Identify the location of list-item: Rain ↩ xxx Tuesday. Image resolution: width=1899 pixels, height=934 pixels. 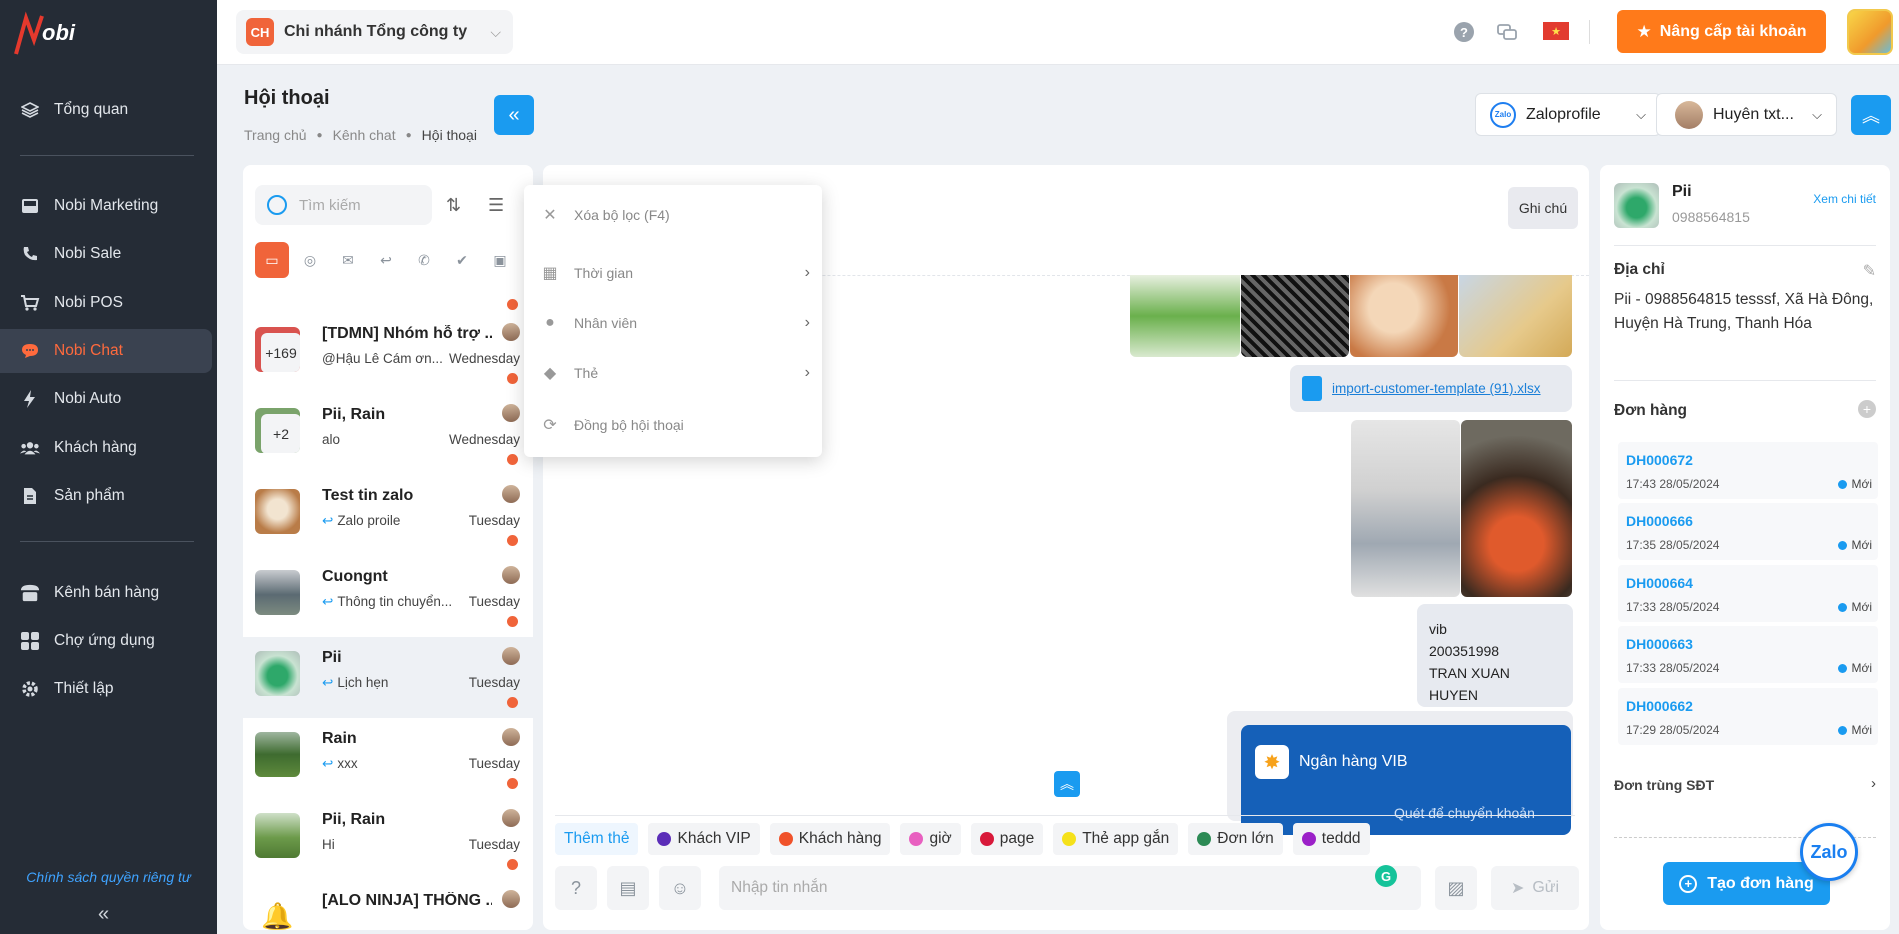
(388, 758).